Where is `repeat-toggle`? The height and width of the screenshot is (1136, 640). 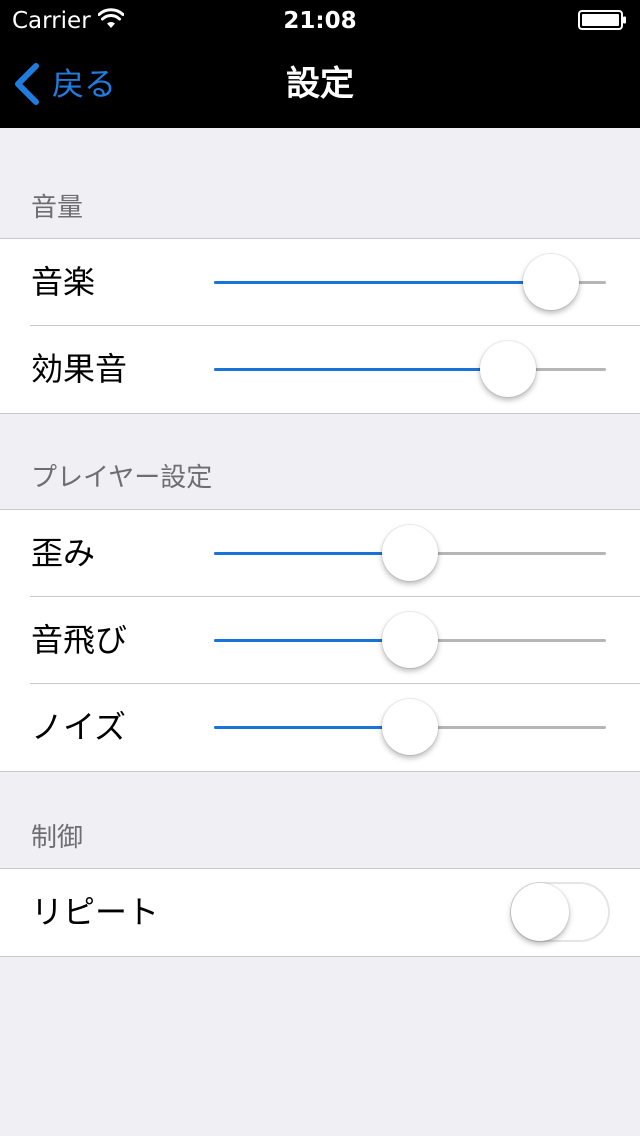 repeat-toggle is located at coordinates (560, 912).